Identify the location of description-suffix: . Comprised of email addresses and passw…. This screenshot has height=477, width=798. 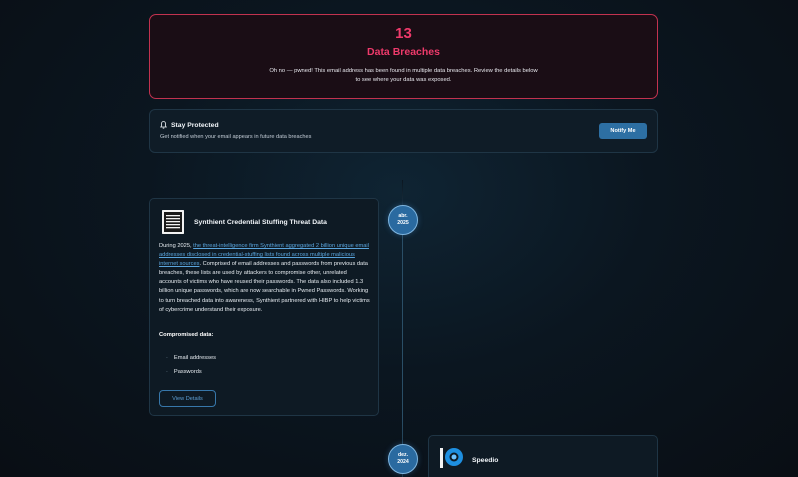
(264, 287).